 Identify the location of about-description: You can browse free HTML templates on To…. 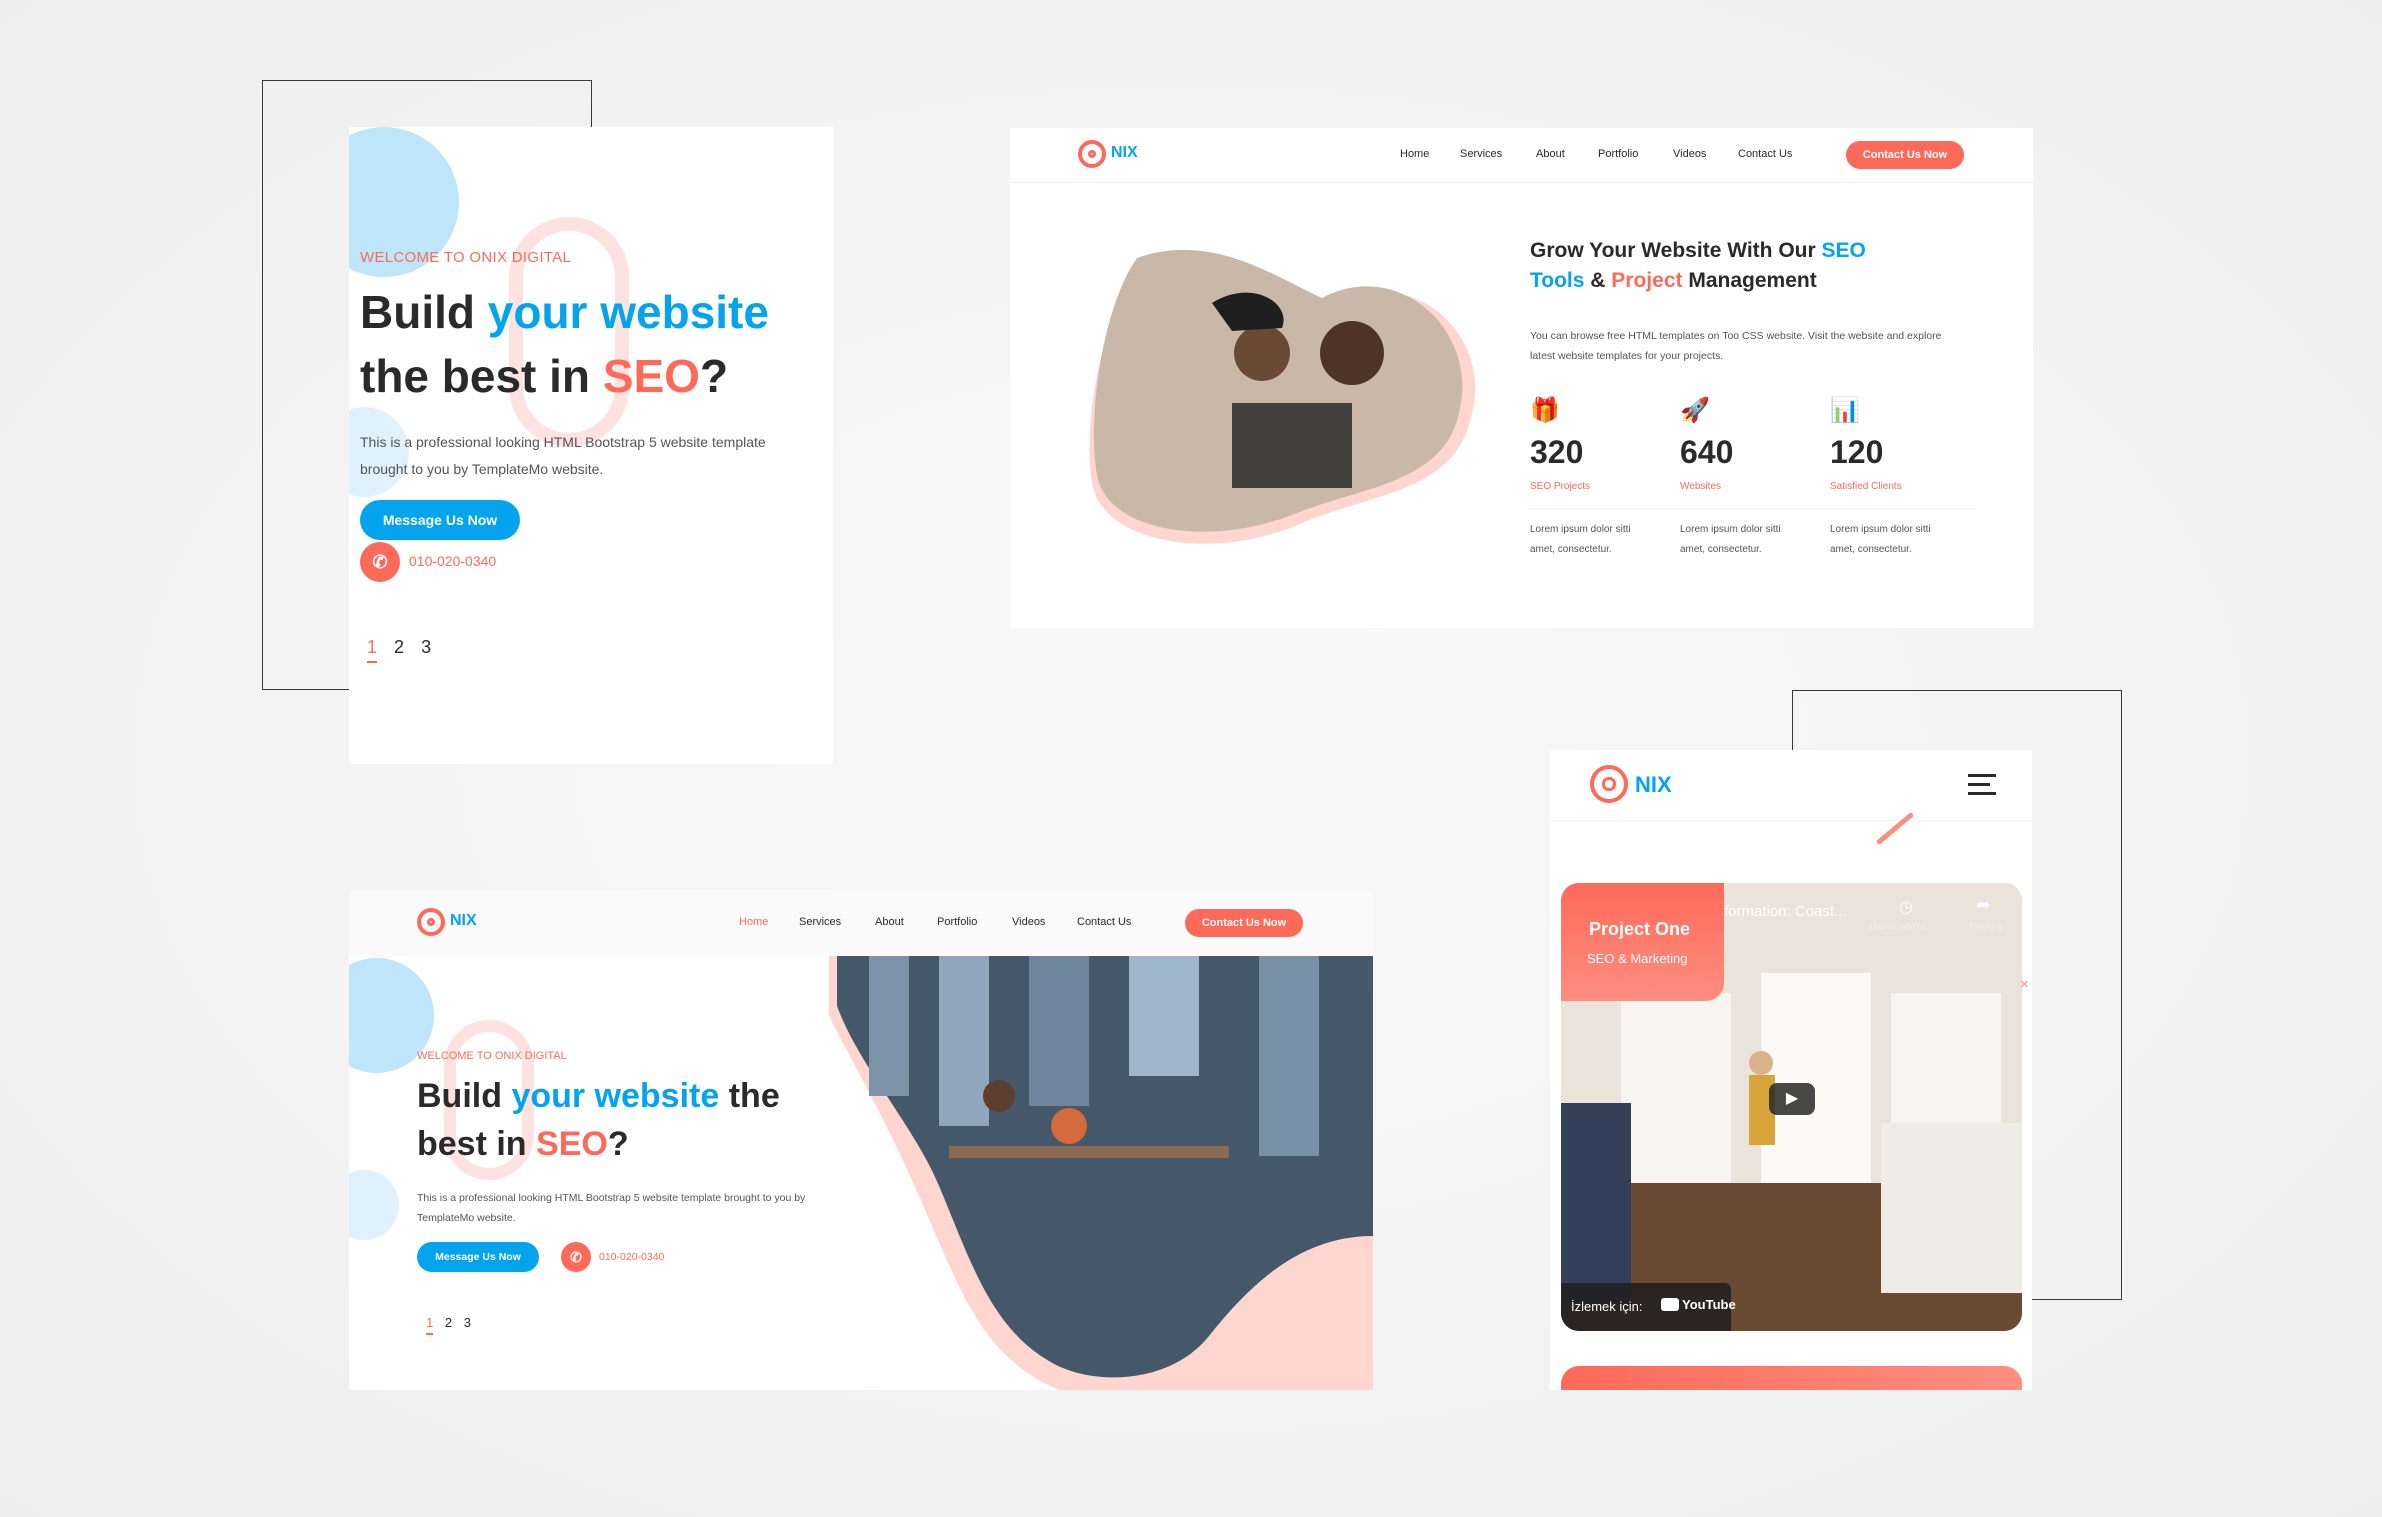
(1736, 346).